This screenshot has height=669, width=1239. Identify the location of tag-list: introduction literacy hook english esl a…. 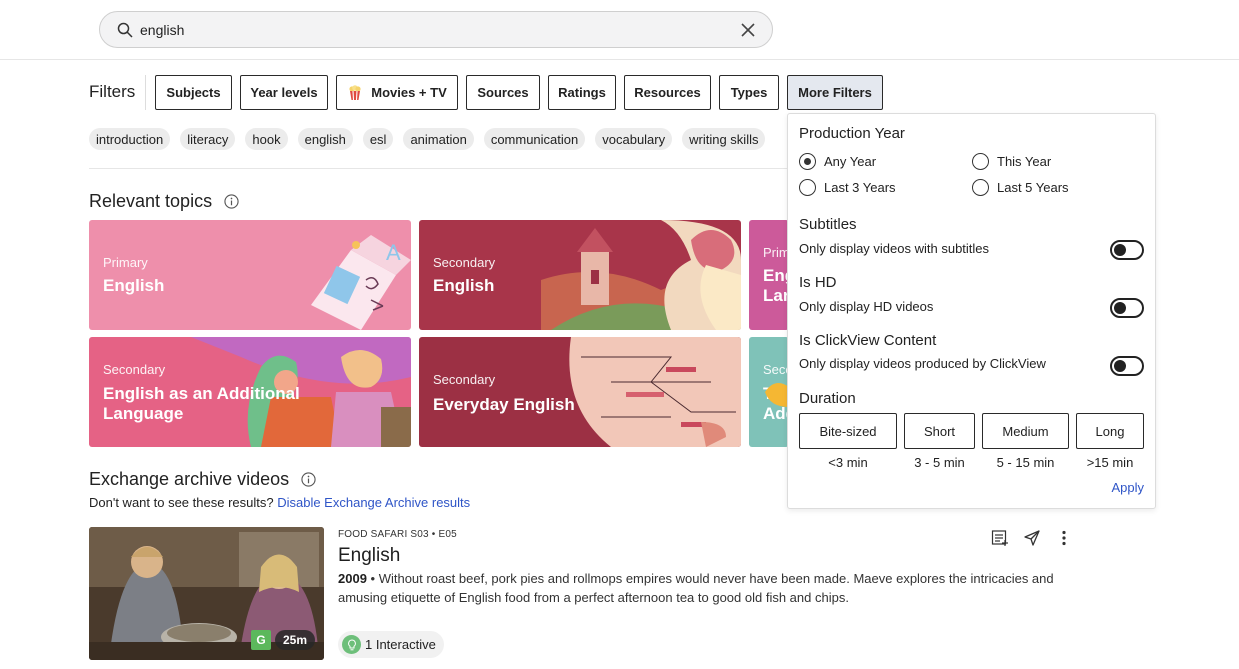
(427, 139).